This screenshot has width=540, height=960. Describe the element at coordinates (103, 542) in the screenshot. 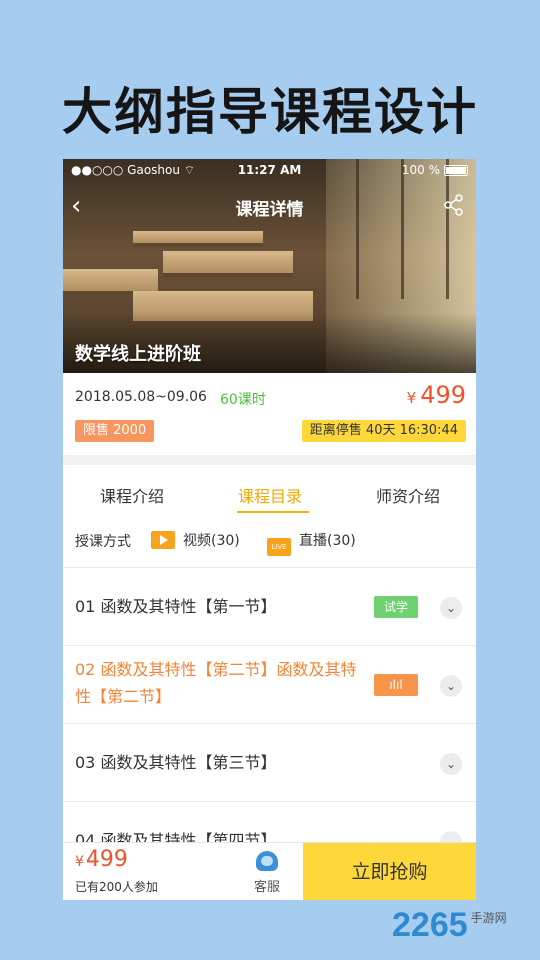

I see `methods-label: 授课方式` at that location.